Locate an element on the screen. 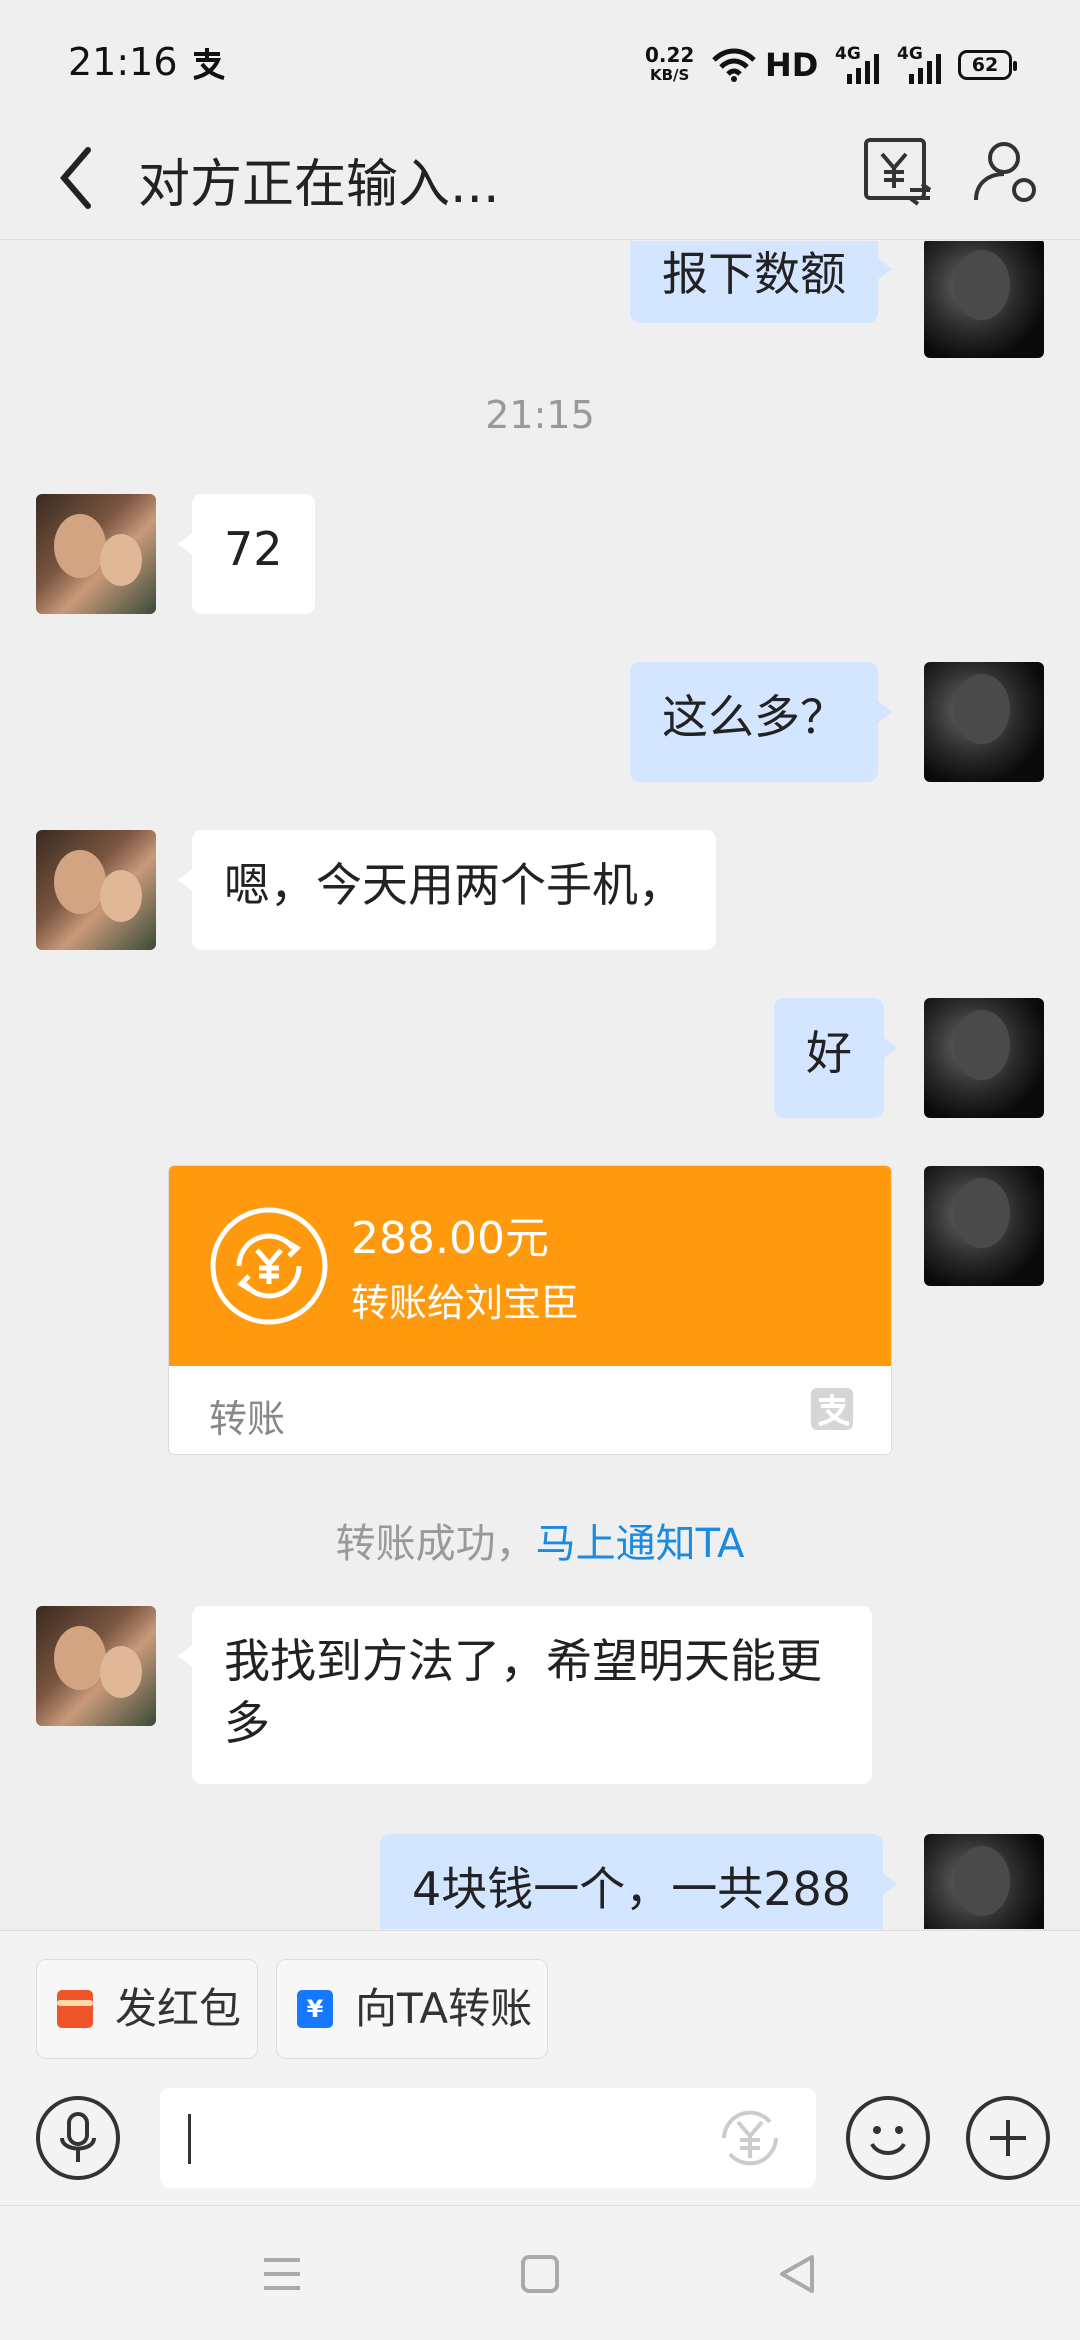 The height and width of the screenshot is (2340, 1080). back-arrow-icon is located at coordinates (78, 178).